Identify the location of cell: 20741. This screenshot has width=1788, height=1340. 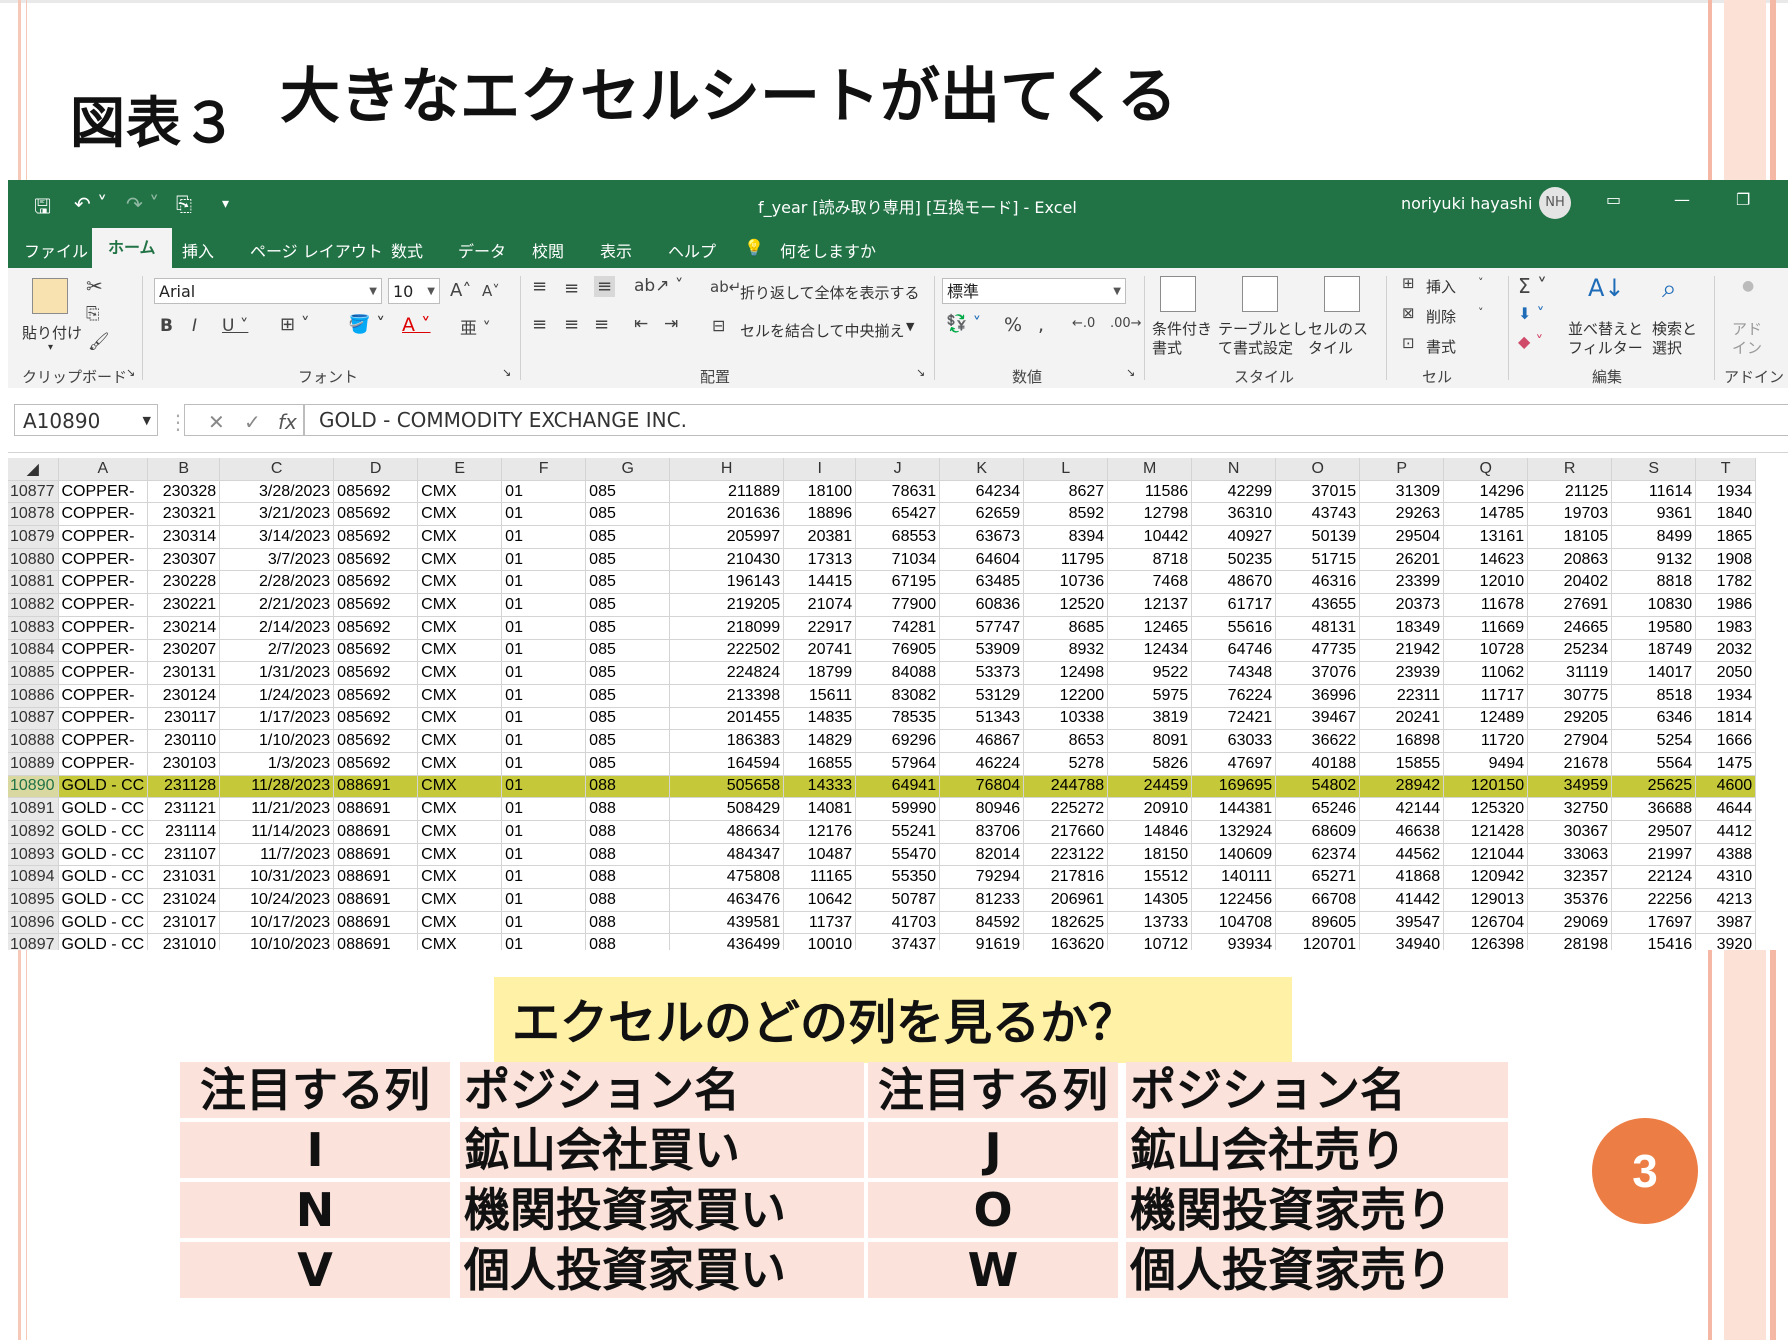
(820, 651).